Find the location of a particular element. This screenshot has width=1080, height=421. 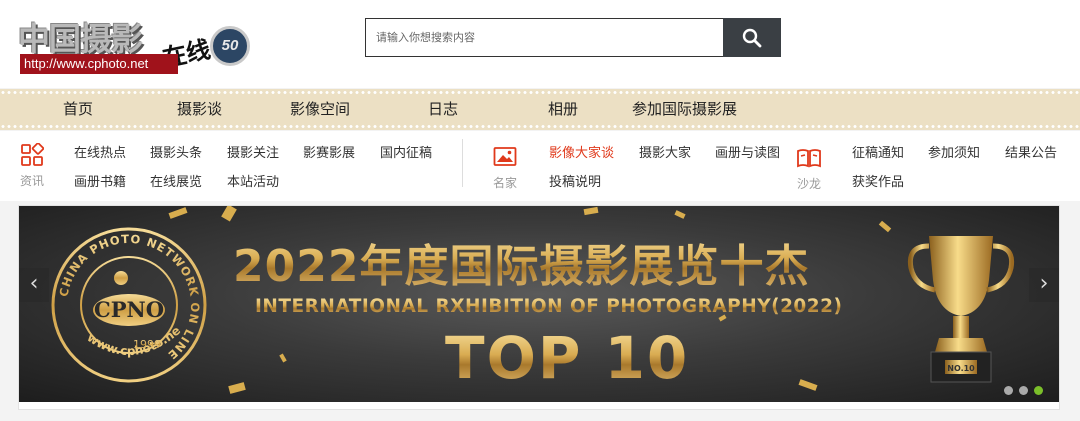

nav-image-space: 影像空间 is located at coordinates (320, 109).